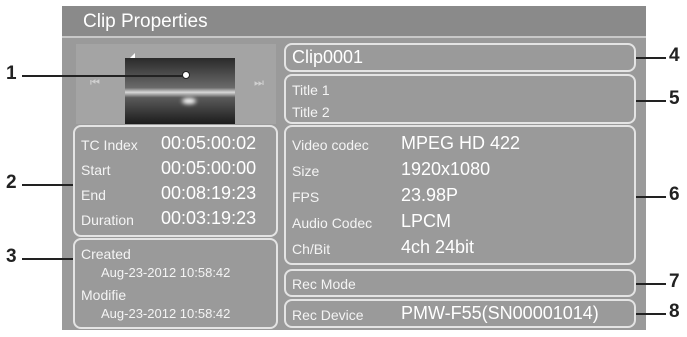 Image resolution: width=687 pixels, height=337 pixels. What do you see at coordinates (328, 315) in the screenshot?
I see `rec-device-label: Rec Device` at bounding box center [328, 315].